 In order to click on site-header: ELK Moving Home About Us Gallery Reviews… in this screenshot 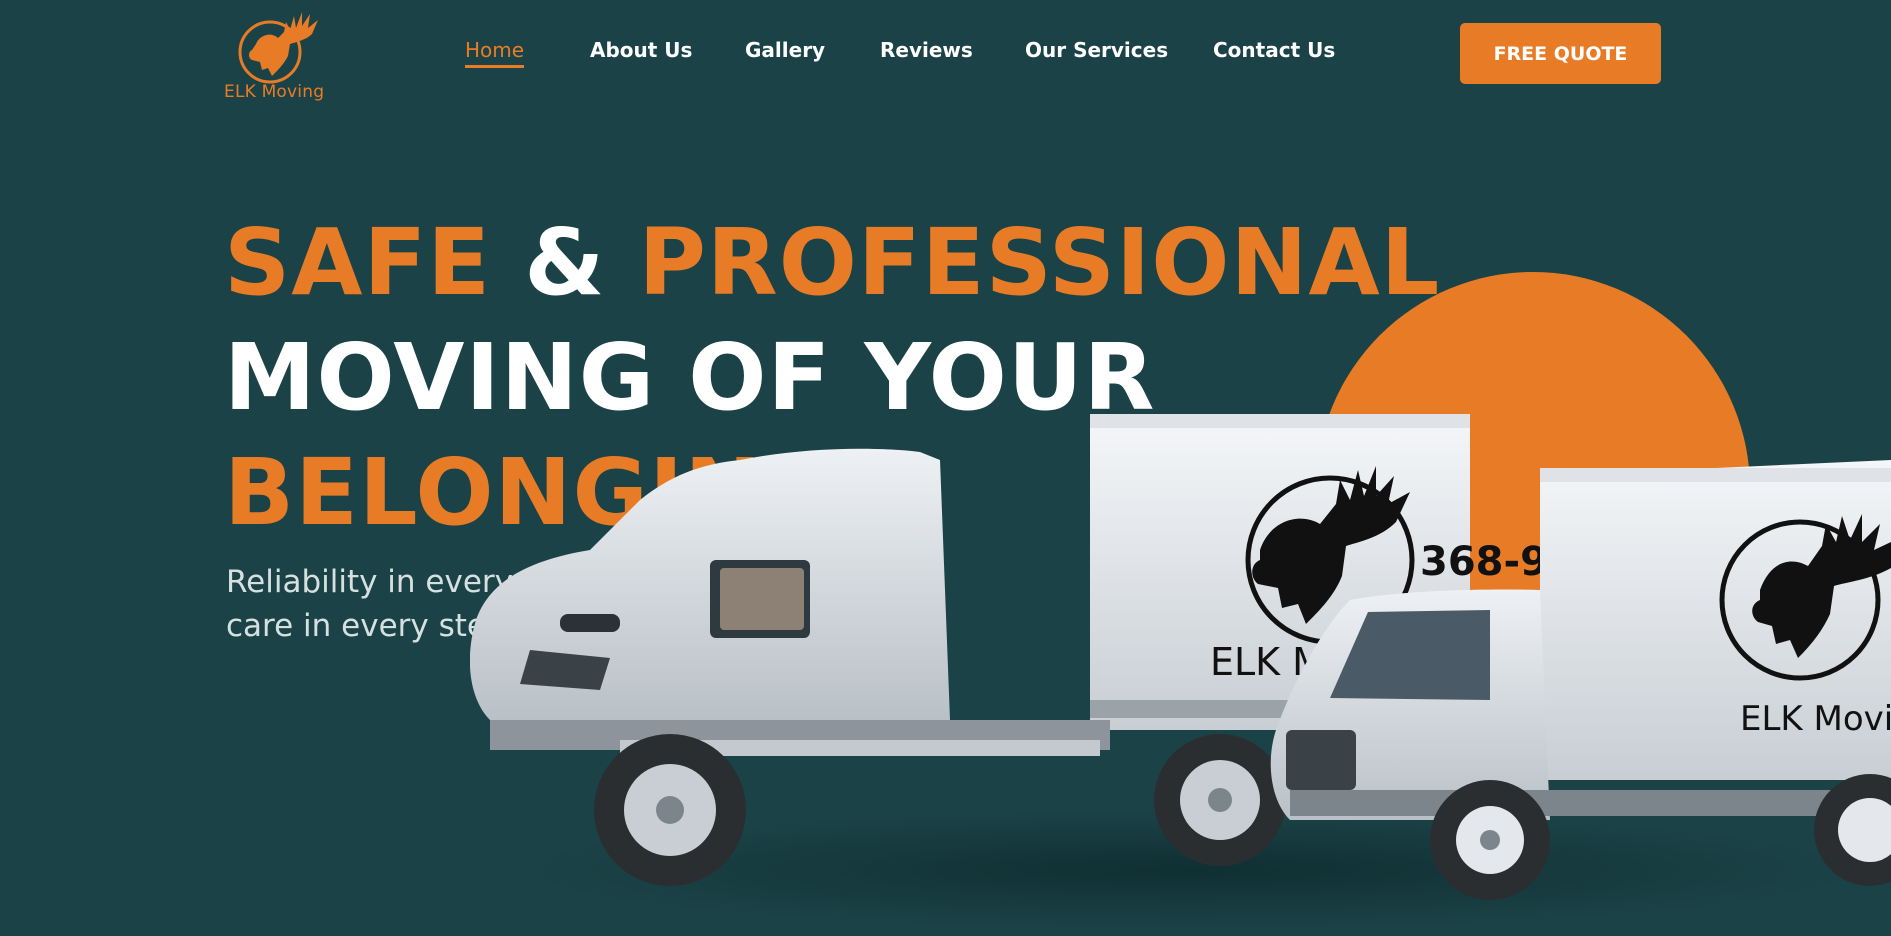, I will do `click(945, 55)`.